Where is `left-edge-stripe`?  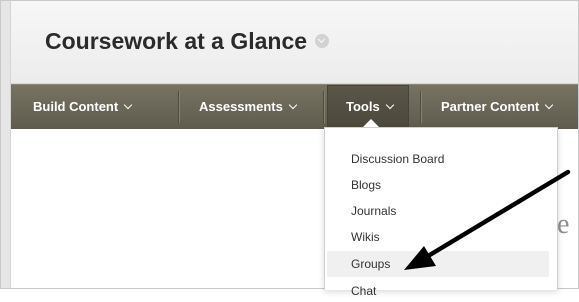 left-edge-stripe is located at coordinates (6, 144).